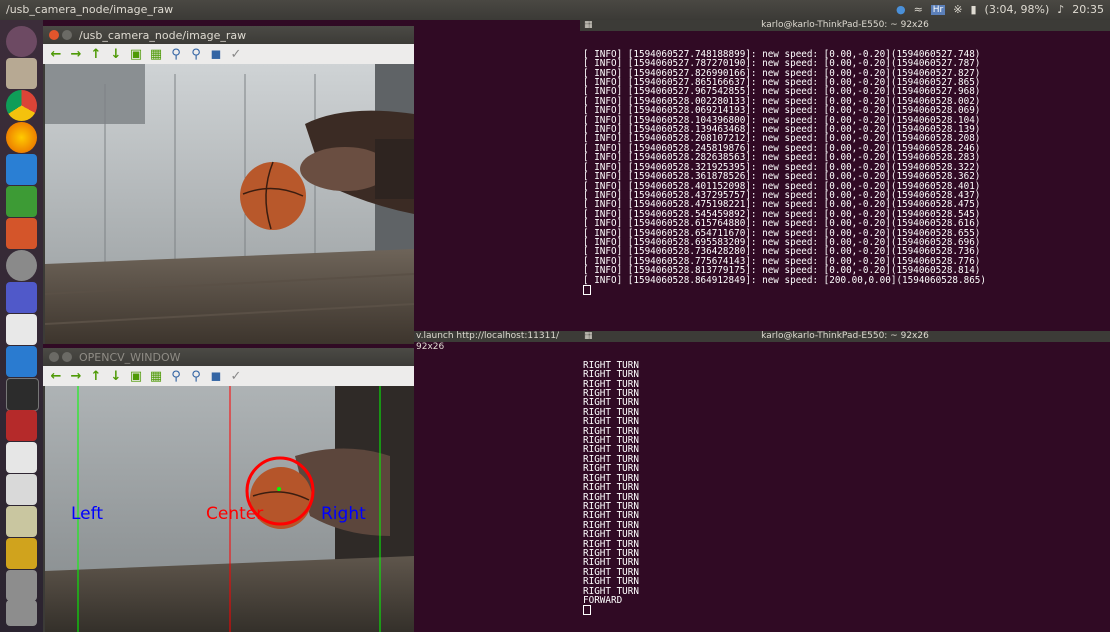  I want to click on app-e-icon, so click(21, 329).